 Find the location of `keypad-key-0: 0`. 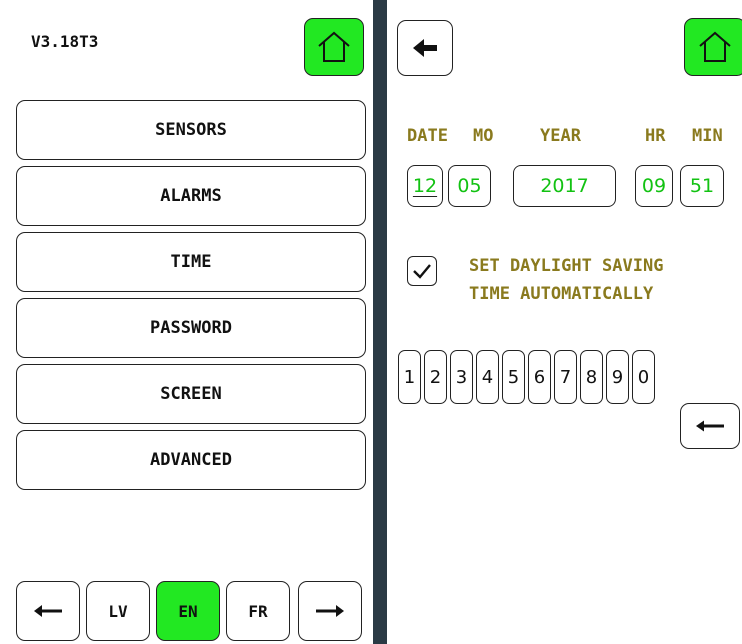

keypad-key-0: 0 is located at coordinates (643, 377).